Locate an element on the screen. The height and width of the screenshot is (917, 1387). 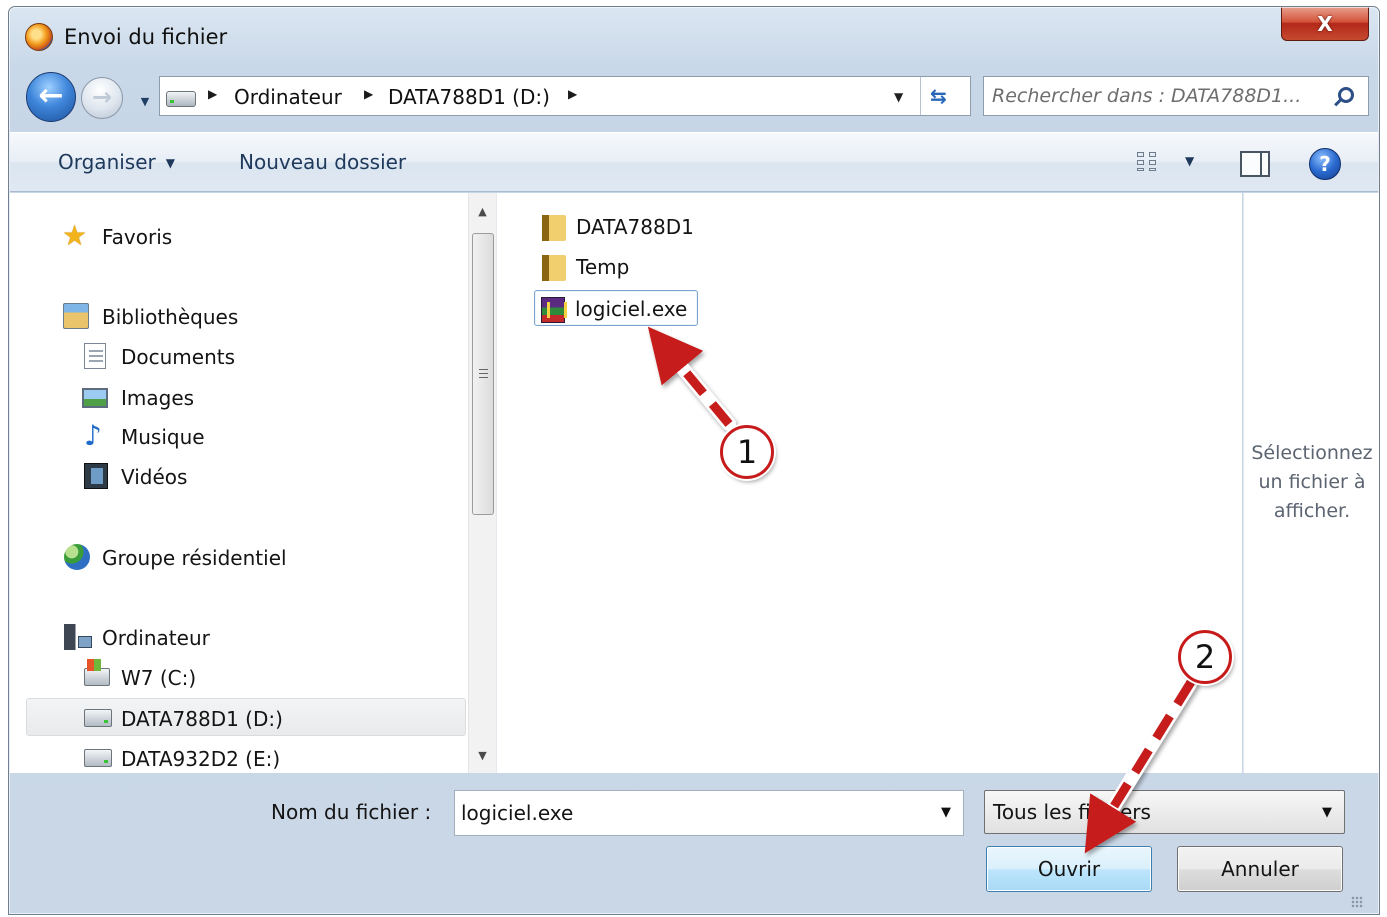
new-folder-button: Nouveau dossier is located at coordinates (322, 162).